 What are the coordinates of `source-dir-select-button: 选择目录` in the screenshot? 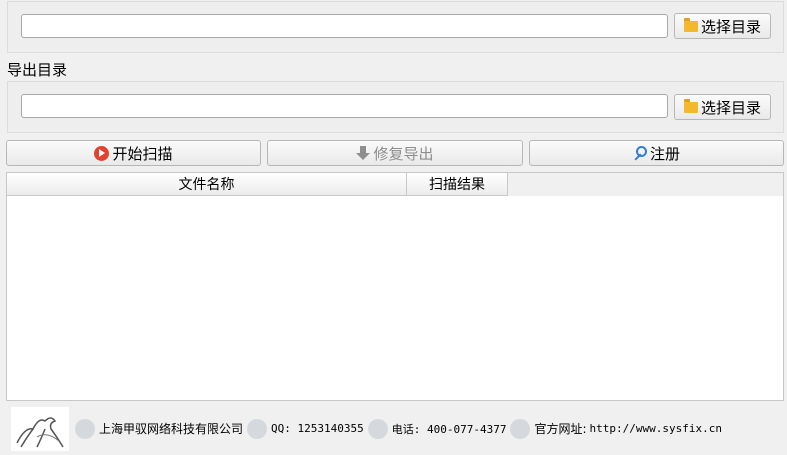 It's located at (722, 26).